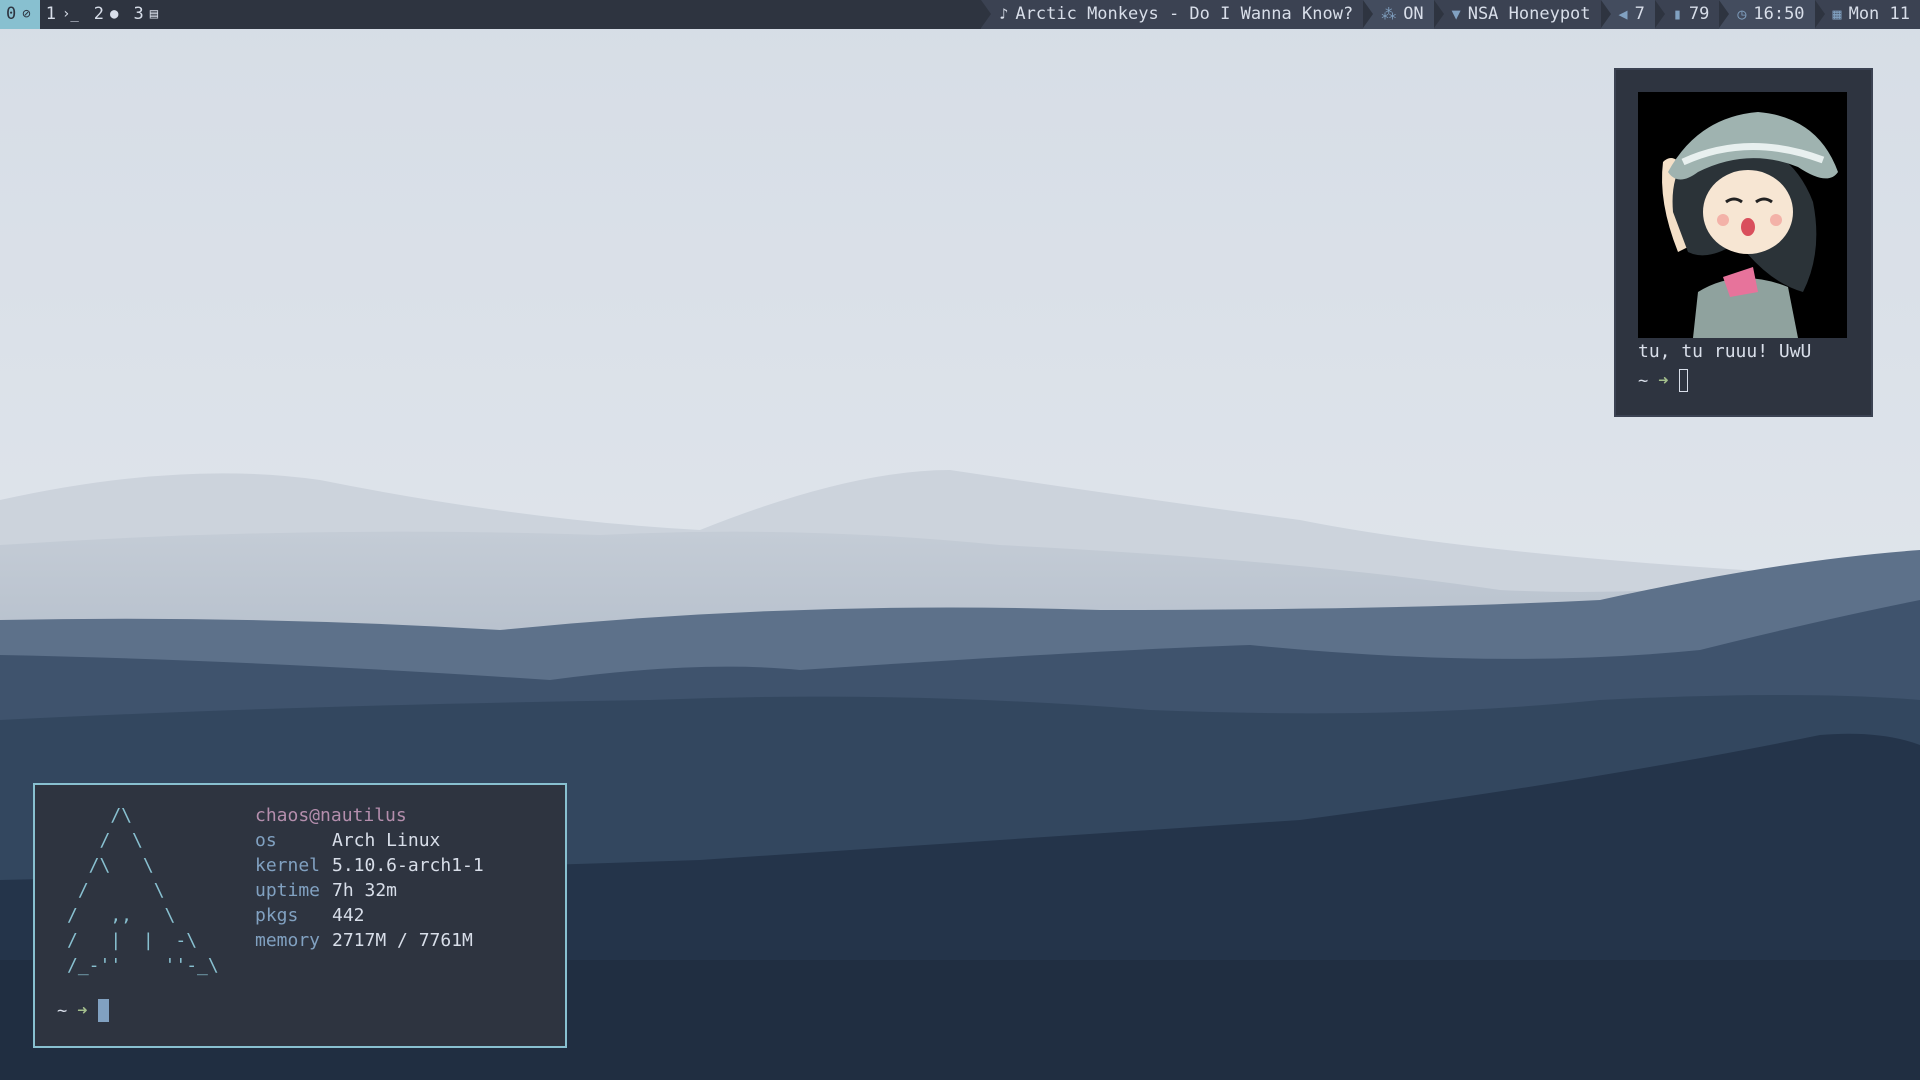  I want to click on music-module: ♪ Arctic Monkeys - Do I Wanna Know?, so click(1172, 14).